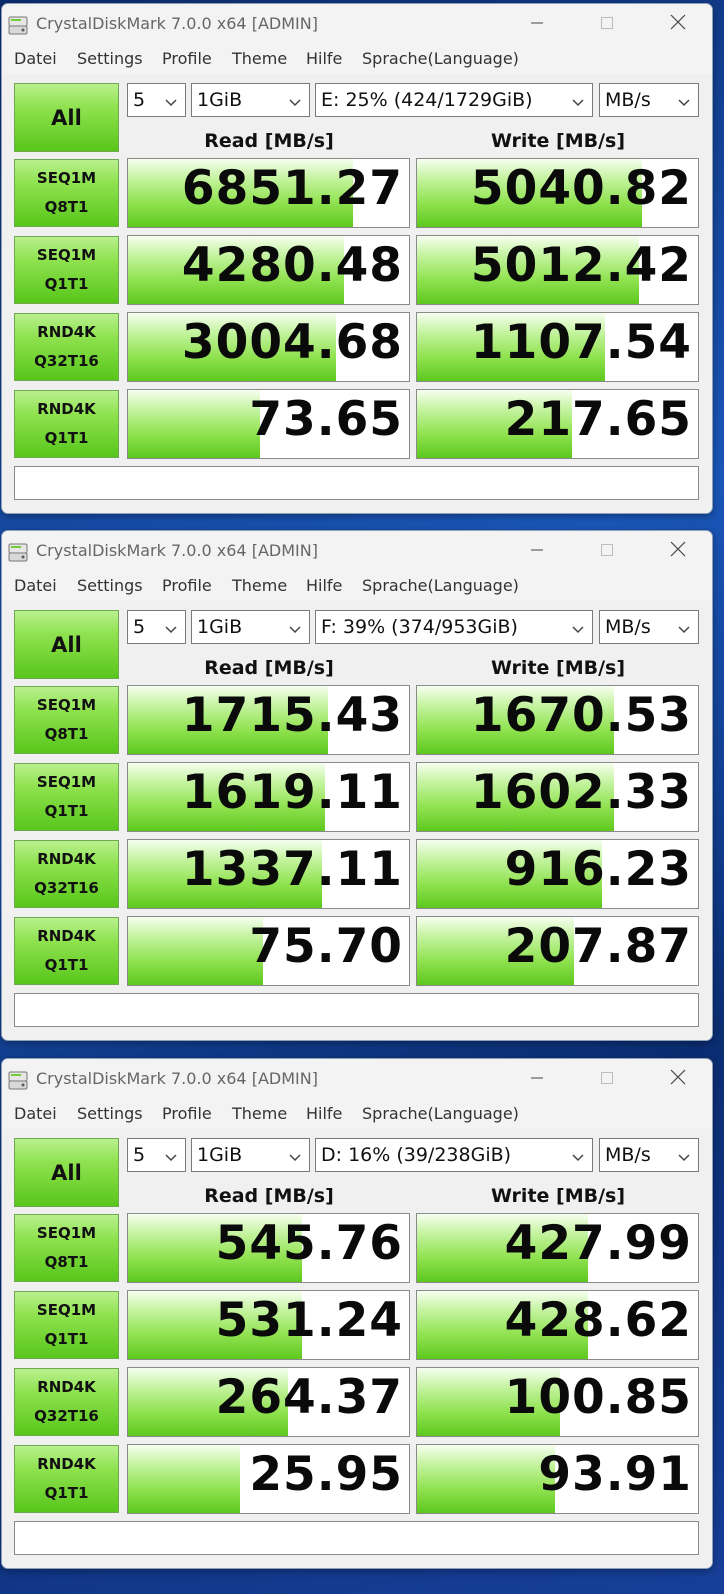  What do you see at coordinates (454, 100) in the screenshot?
I see `drive-select: E: 25% (424/1729GiB)` at bounding box center [454, 100].